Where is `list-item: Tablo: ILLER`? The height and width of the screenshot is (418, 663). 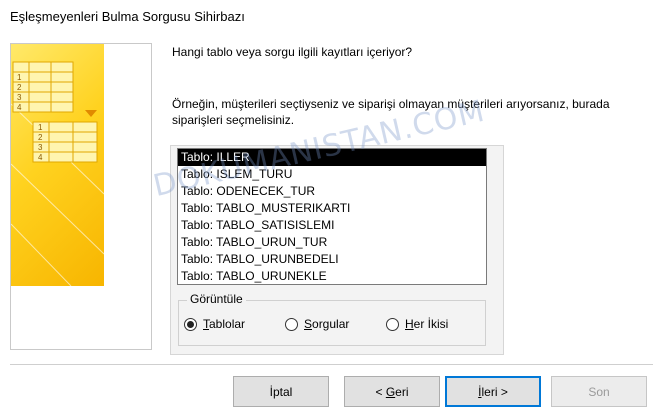 list-item: Tablo: ILLER is located at coordinates (332, 157).